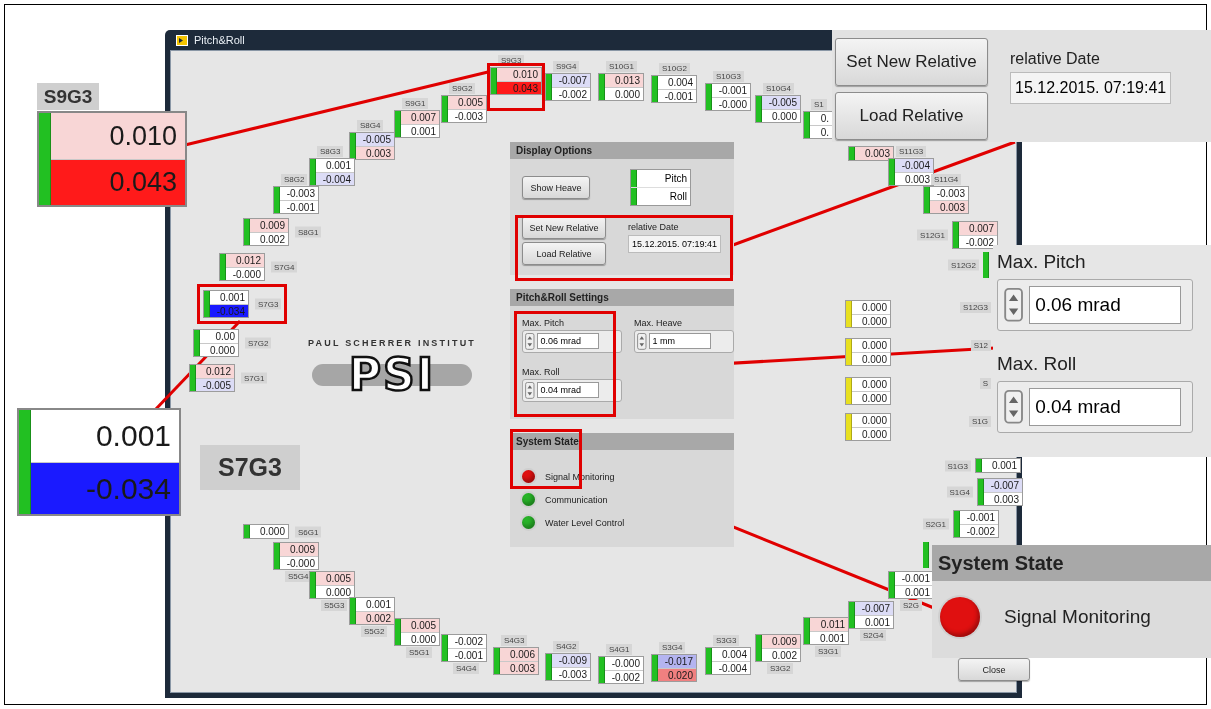  What do you see at coordinates (672, 647) in the screenshot?
I see `sensor-label: S3G4` at bounding box center [672, 647].